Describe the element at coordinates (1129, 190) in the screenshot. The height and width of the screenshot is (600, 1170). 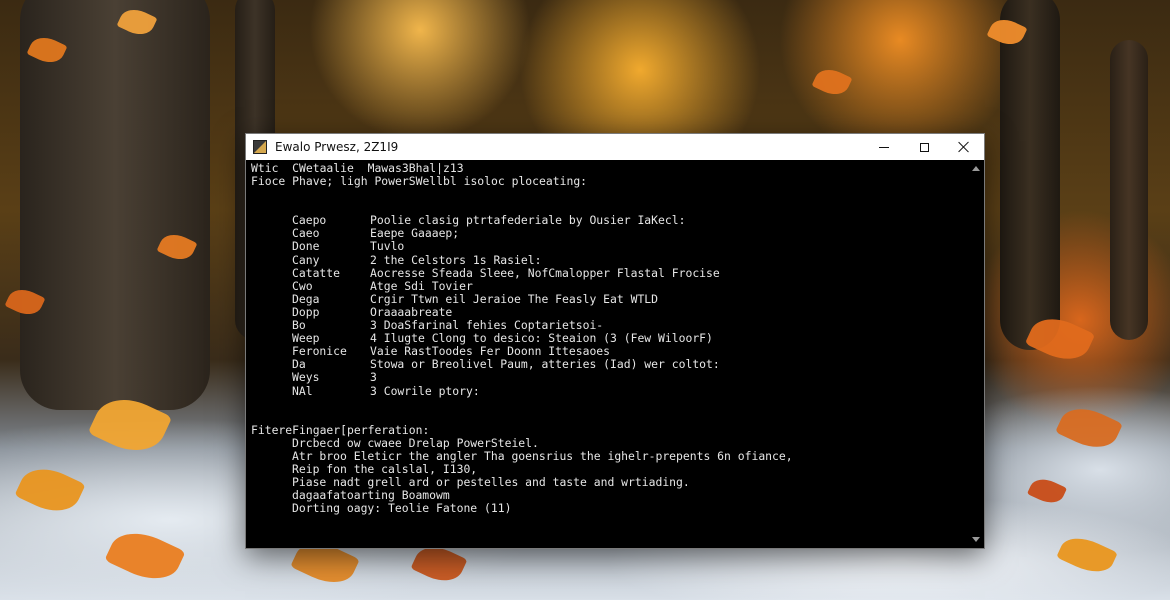
I see `tree-trunk-far-right` at that location.